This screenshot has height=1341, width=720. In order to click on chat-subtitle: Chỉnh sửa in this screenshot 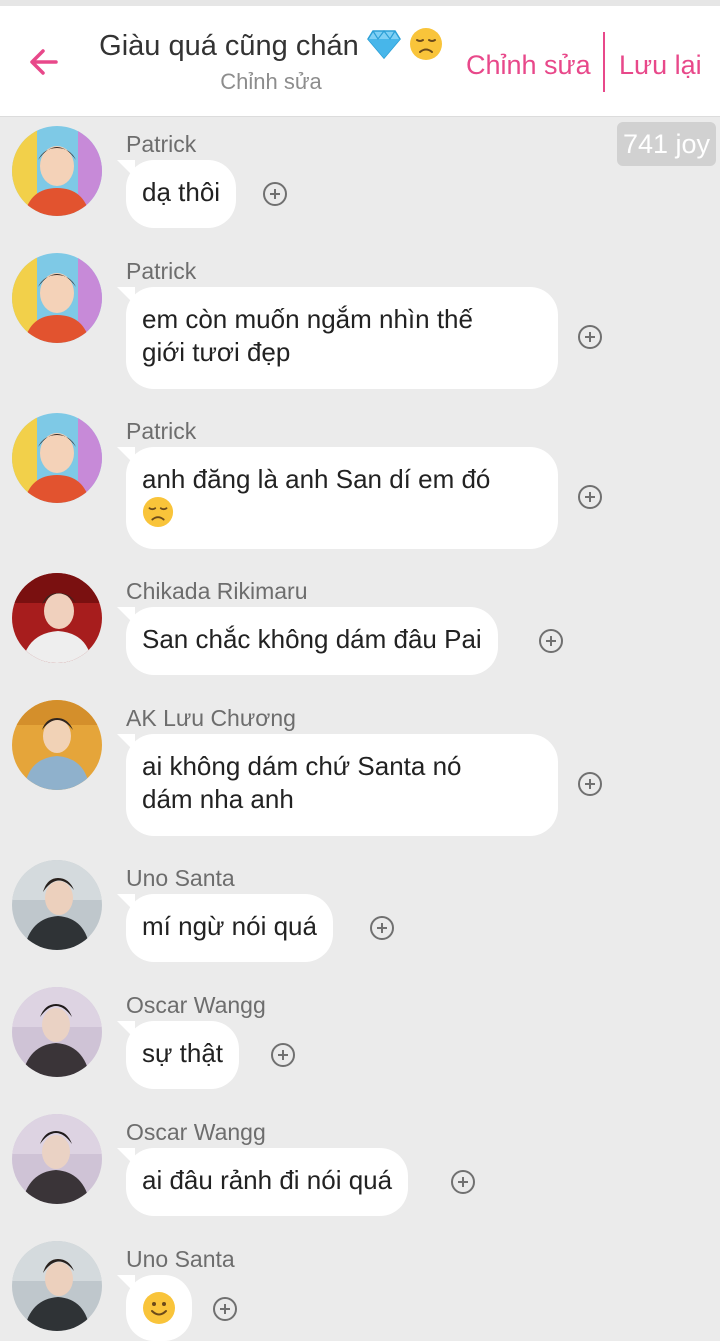, I will do `click(271, 81)`.